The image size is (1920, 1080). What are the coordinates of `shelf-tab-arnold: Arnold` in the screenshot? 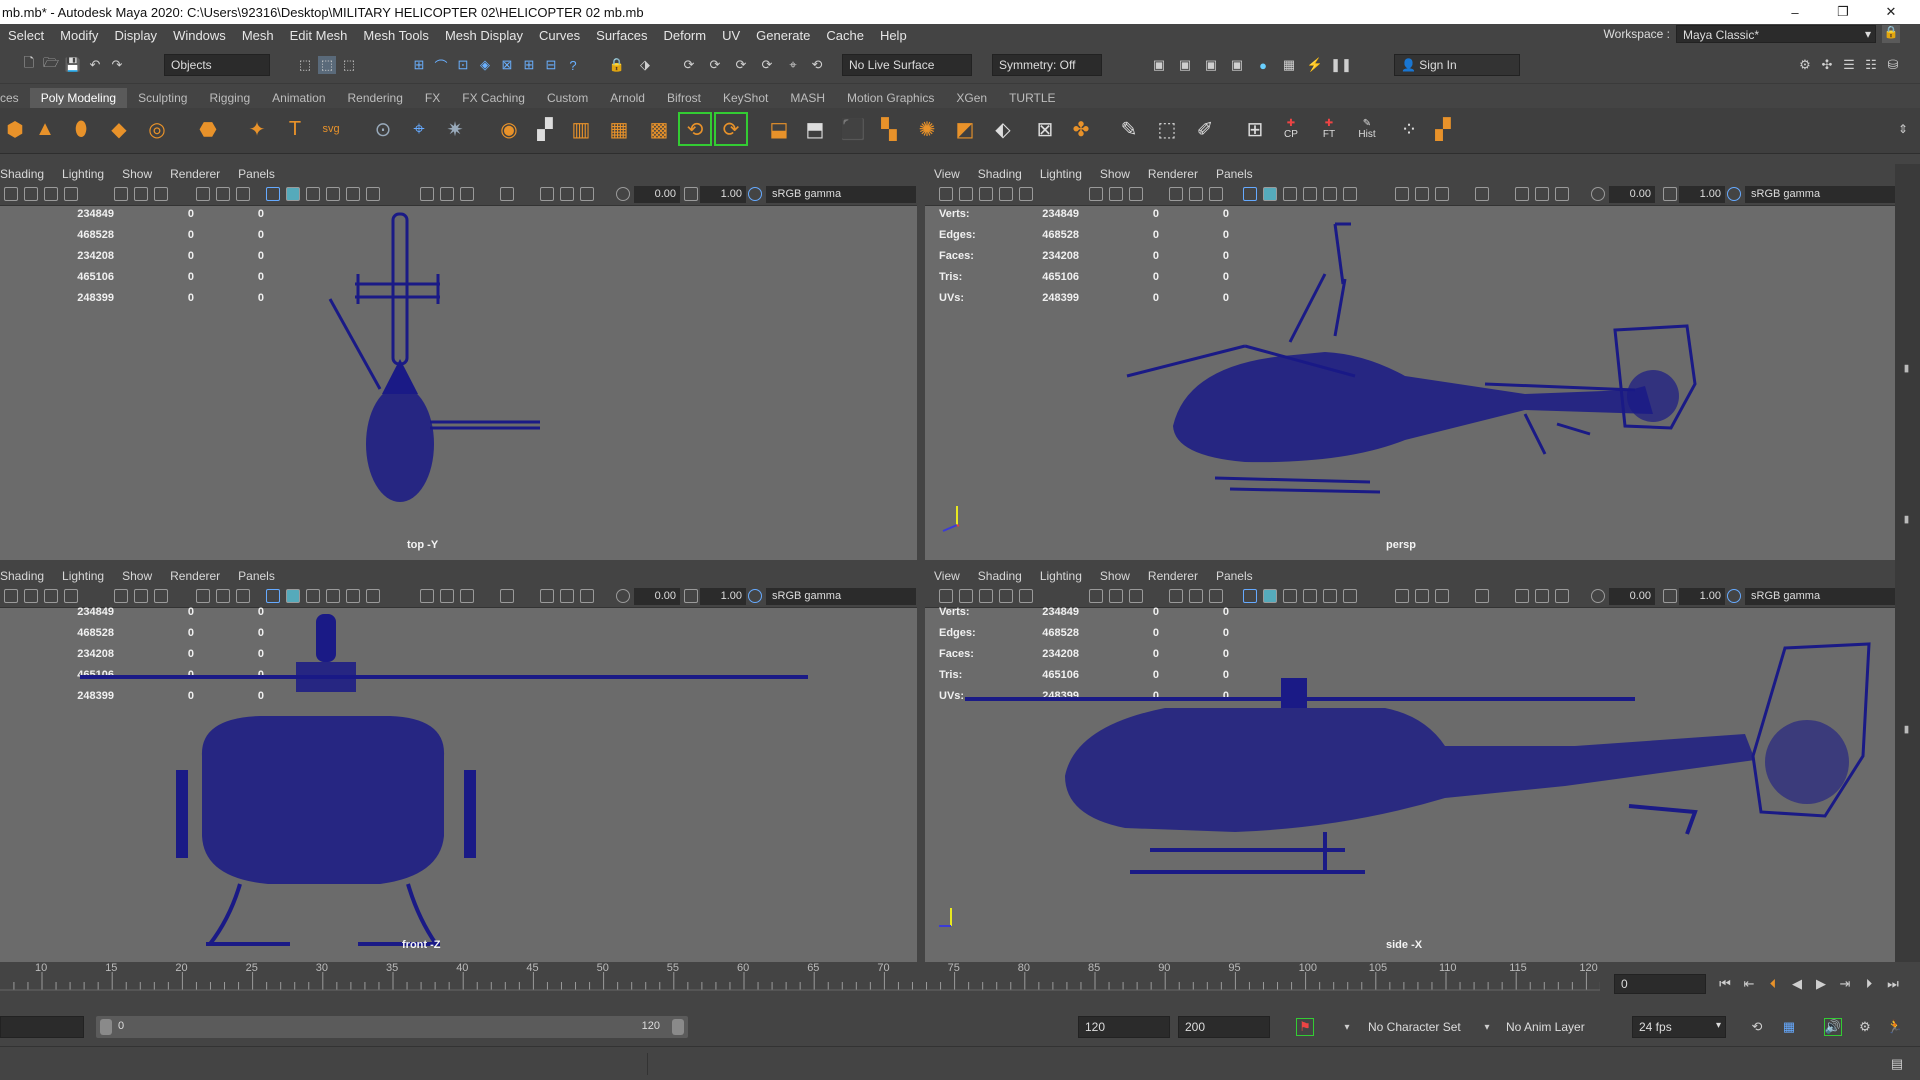 It's located at (627, 98).